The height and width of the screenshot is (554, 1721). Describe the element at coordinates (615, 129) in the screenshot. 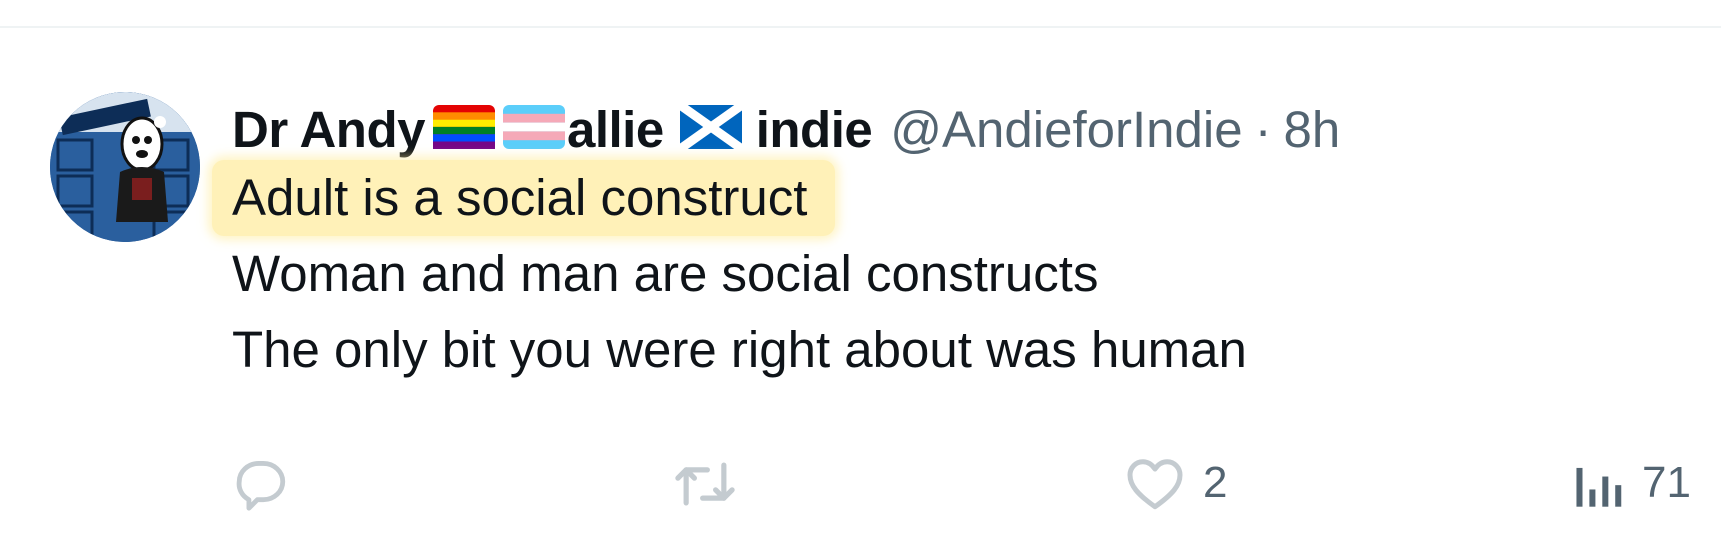

I see `name-word-allie: allie` at that location.